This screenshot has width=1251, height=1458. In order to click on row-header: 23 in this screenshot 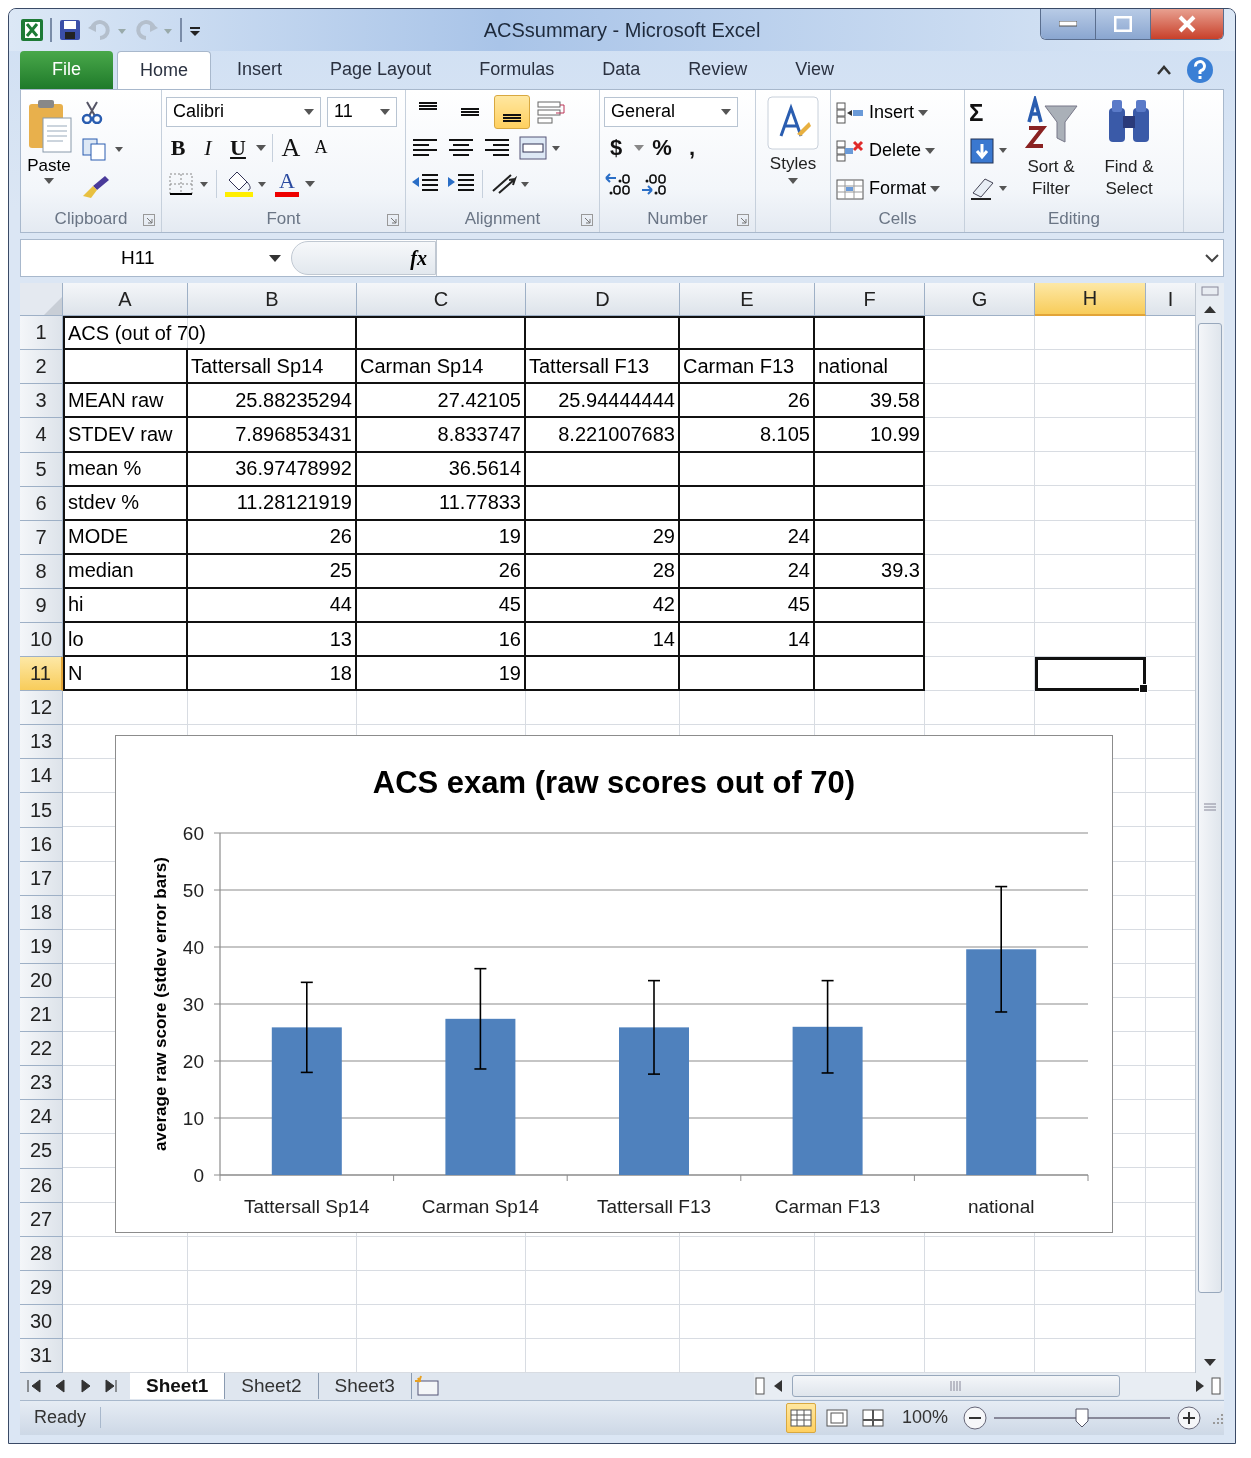, I will do `click(41, 1083)`.